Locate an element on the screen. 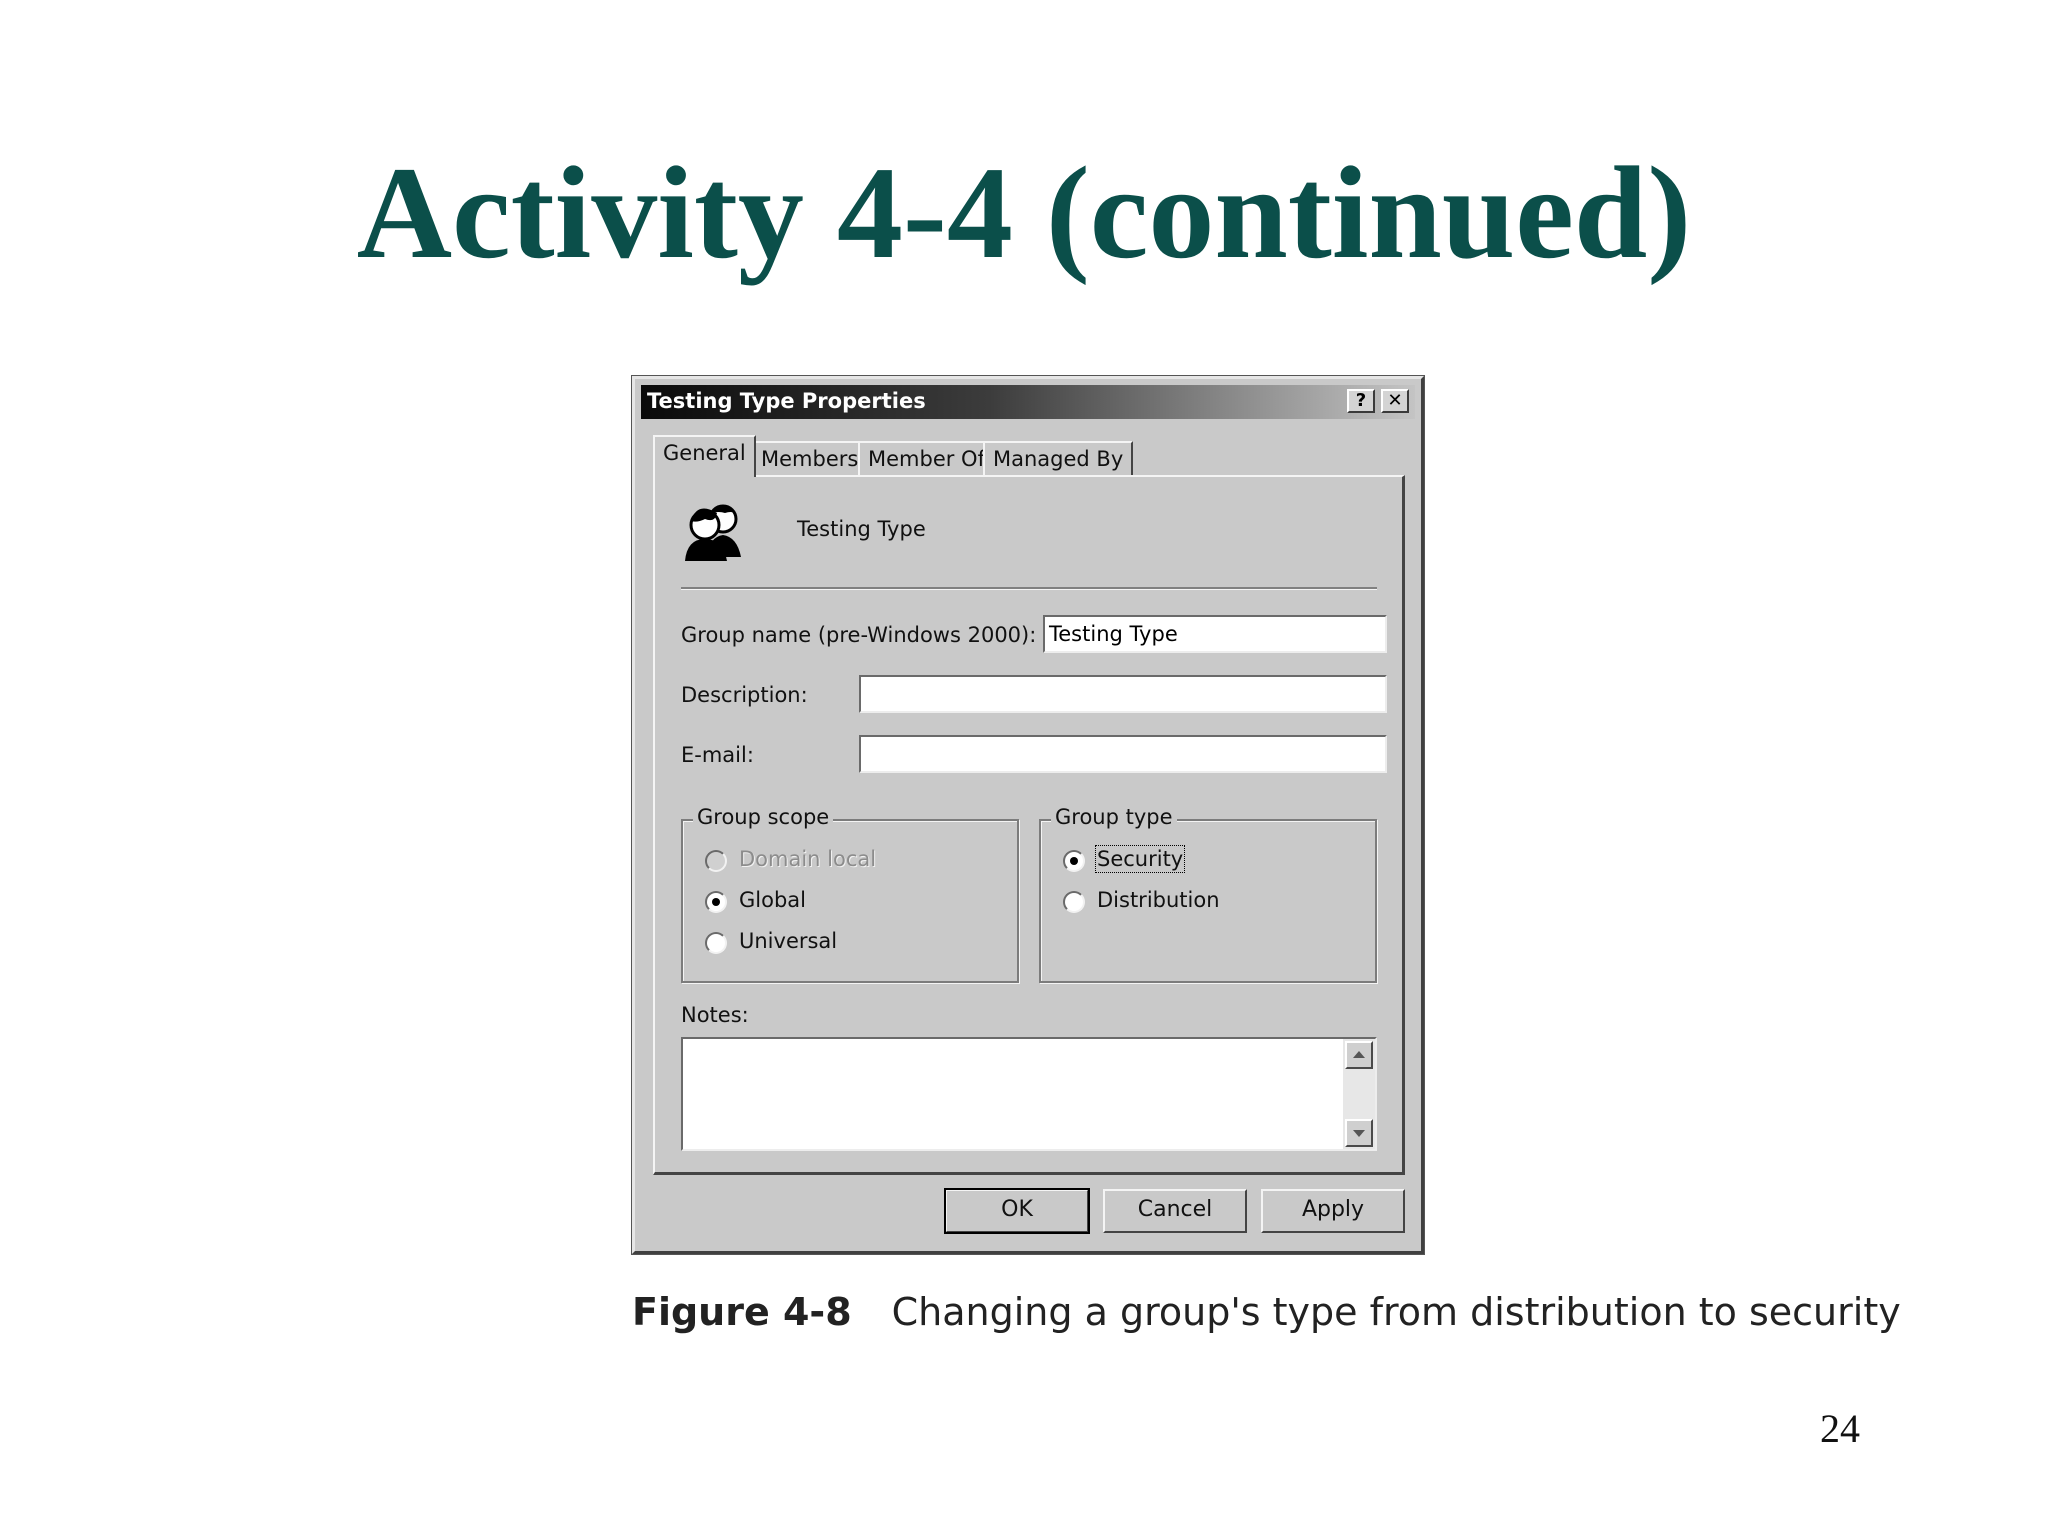 This screenshot has height=1536, width=2048. notes-scrollbar is located at coordinates (1359, 1094).